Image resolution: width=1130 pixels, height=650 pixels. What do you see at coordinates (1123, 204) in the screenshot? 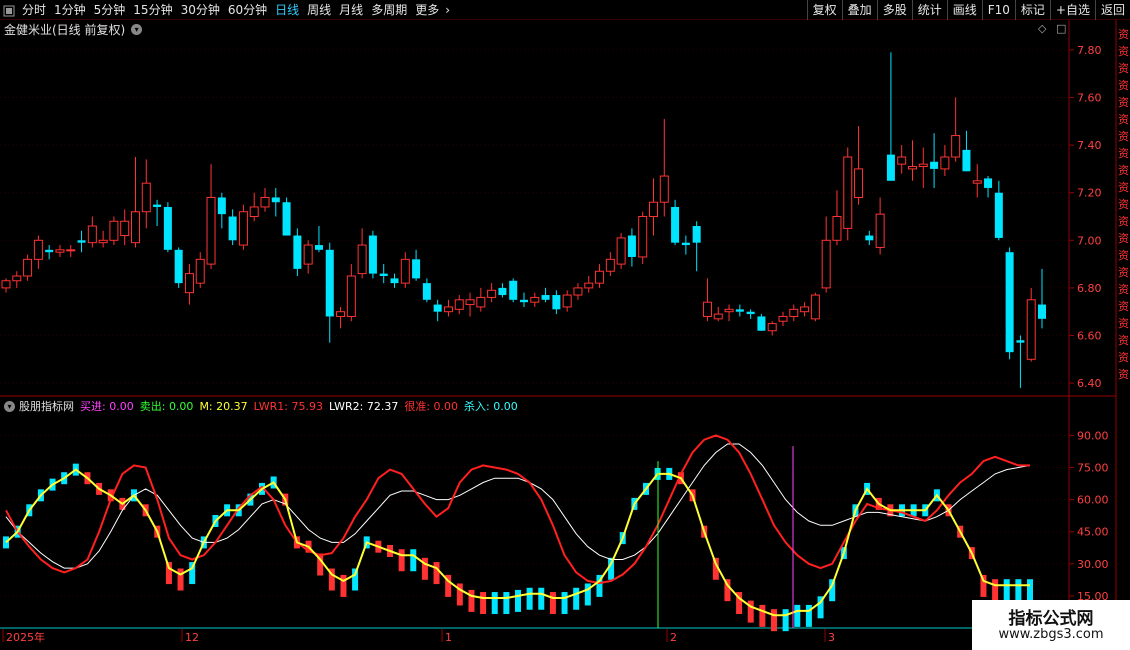
I see `side-info-strip: 资资资资资资资资资资资资资资资资资资资资资` at bounding box center [1123, 204].